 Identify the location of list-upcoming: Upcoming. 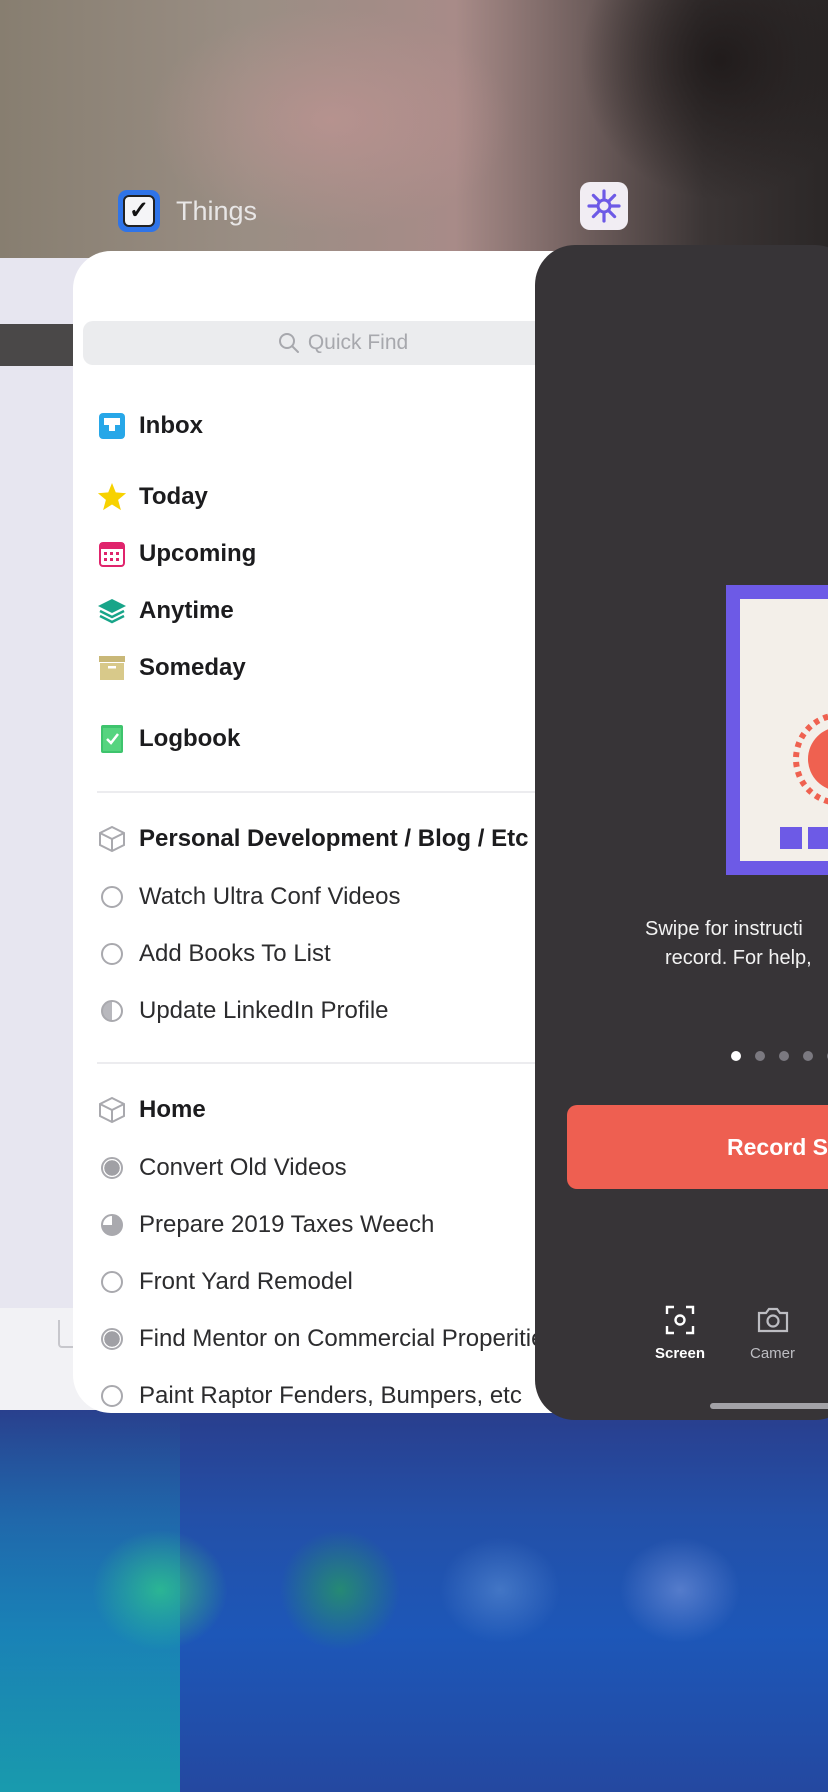
(176, 554).